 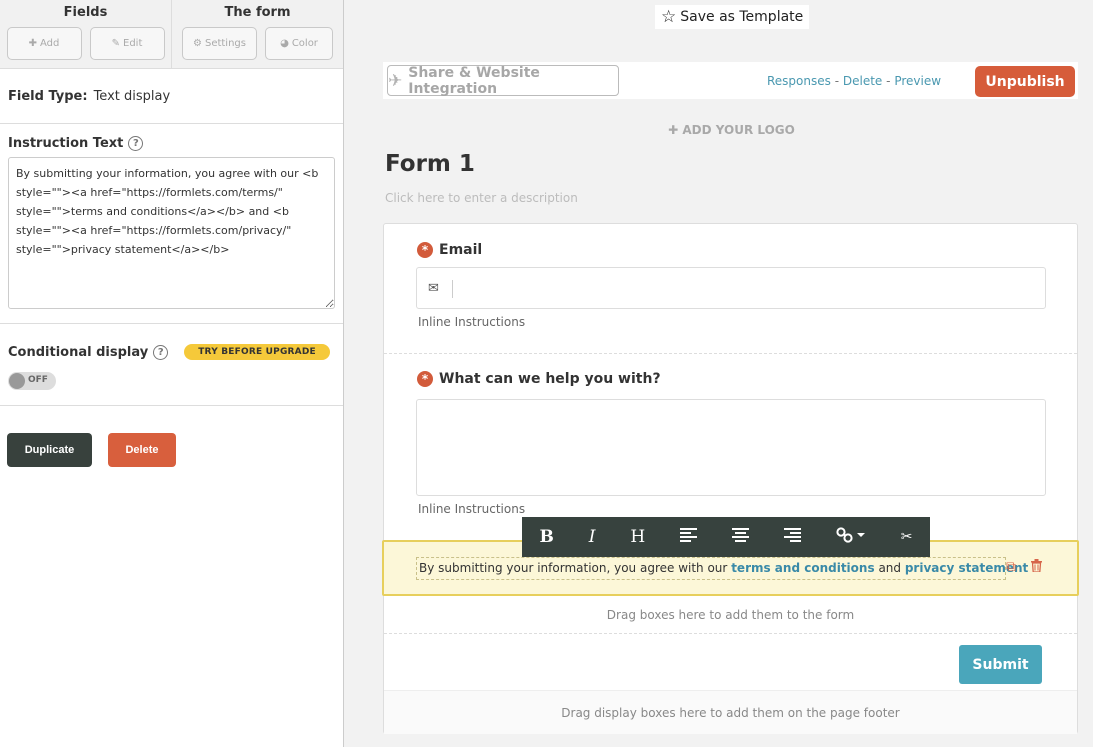 I want to click on toggle-state-text: OFF, so click(x=38, y=380).